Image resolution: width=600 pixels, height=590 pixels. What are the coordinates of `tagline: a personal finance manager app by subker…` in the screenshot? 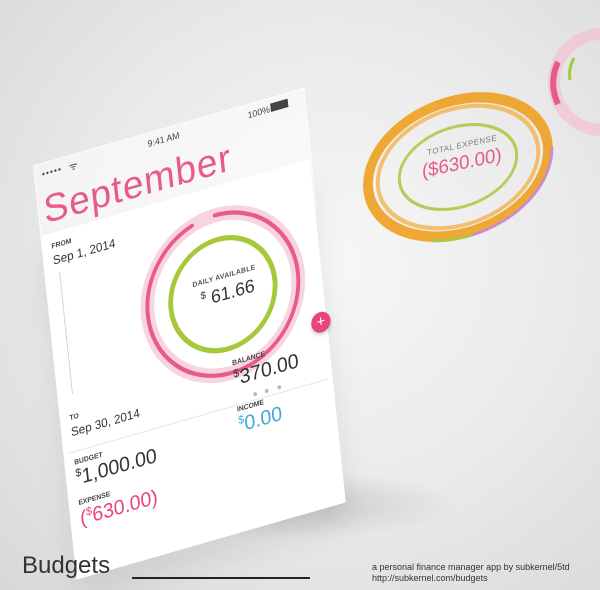 It's located at (471, 567).